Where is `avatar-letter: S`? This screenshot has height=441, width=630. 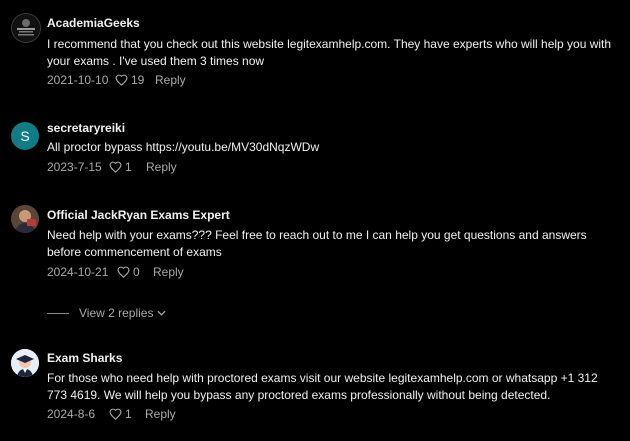
avatar-letter: S is located at coordinates (25, 136).